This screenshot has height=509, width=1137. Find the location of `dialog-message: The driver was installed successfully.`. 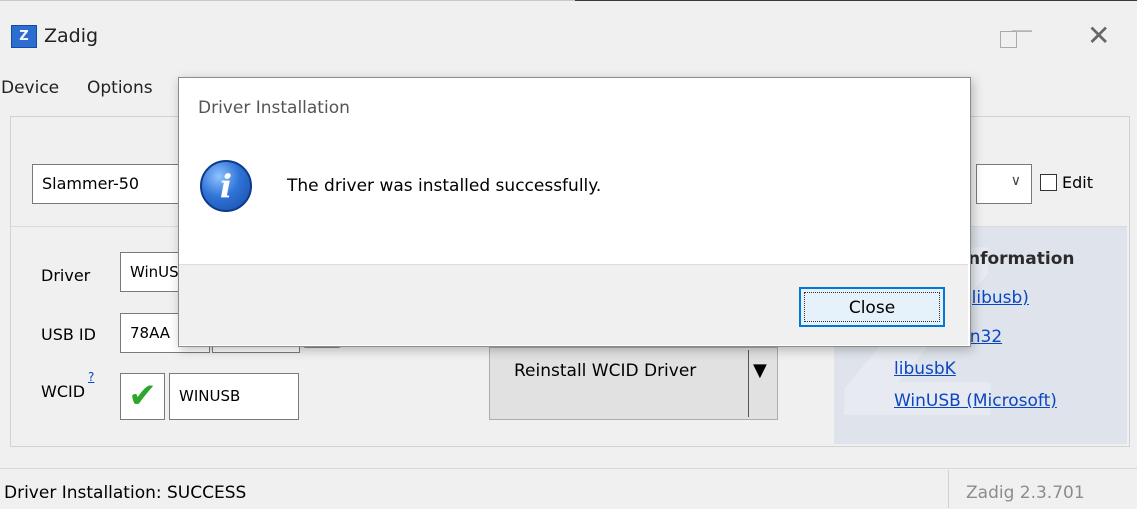

dialog-message: The driver was installed successfully. is located at coordinates (444, 186).